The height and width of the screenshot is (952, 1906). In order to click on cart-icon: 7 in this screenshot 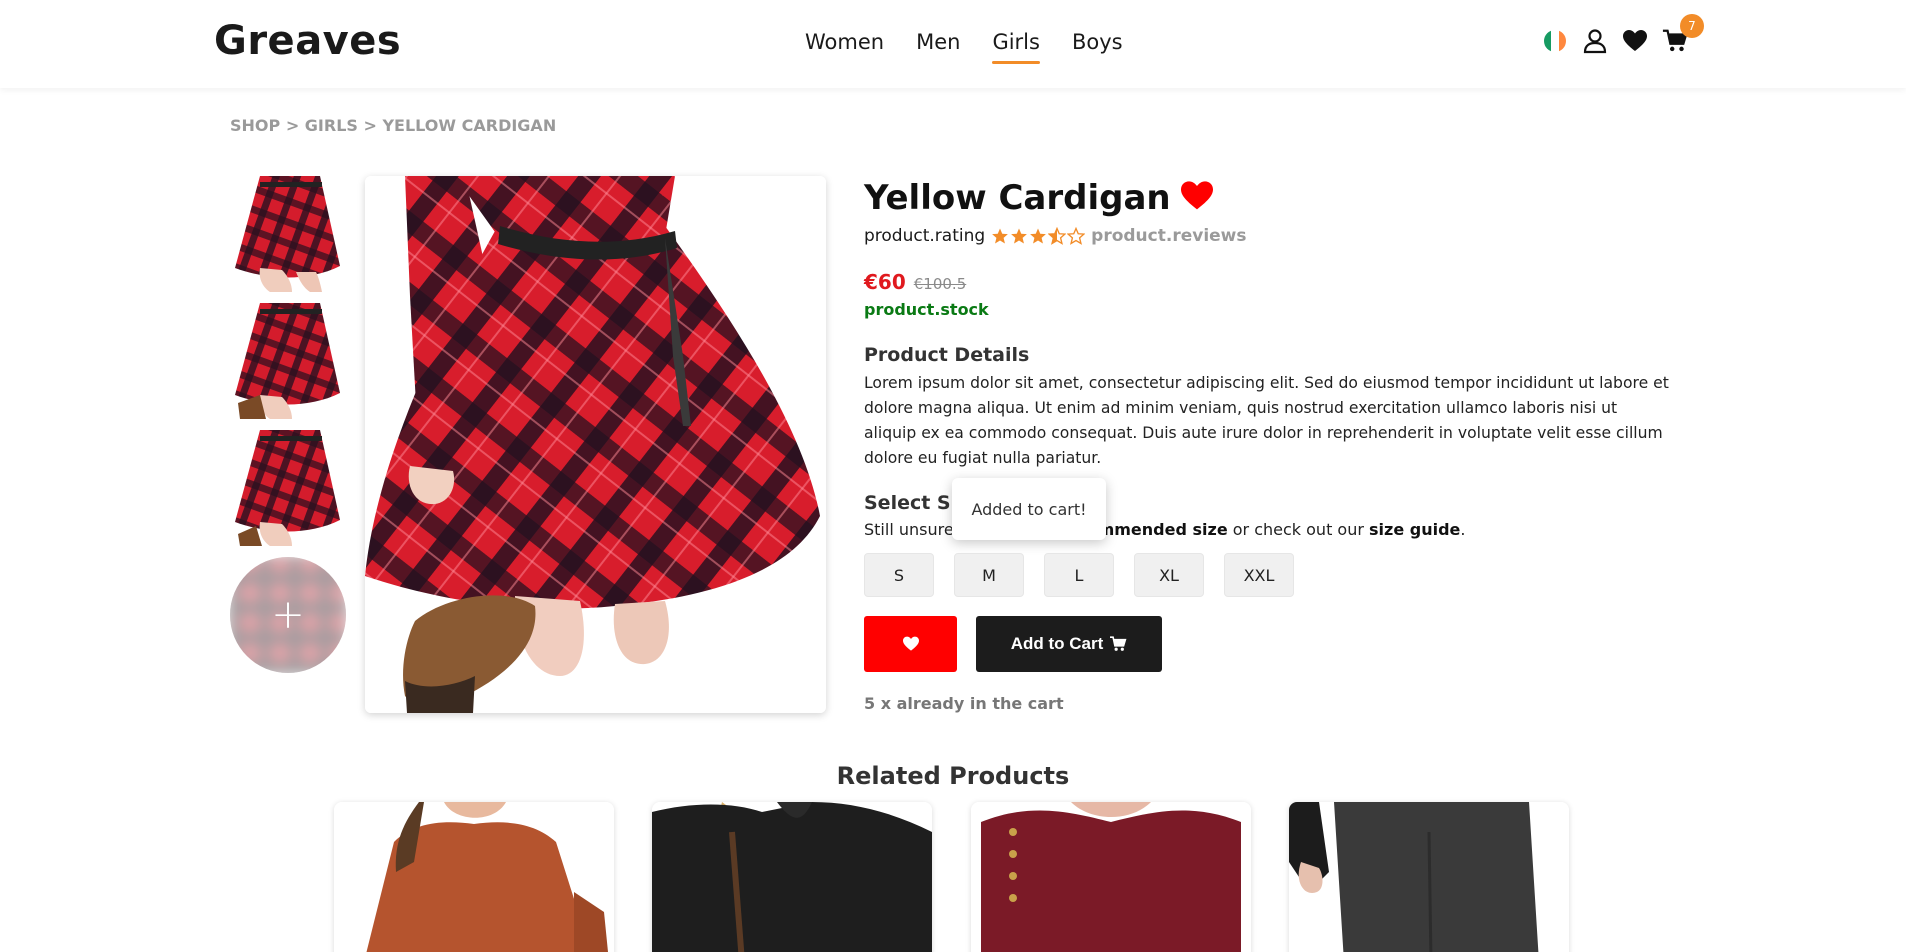, I will do `click(1683, 34)`.